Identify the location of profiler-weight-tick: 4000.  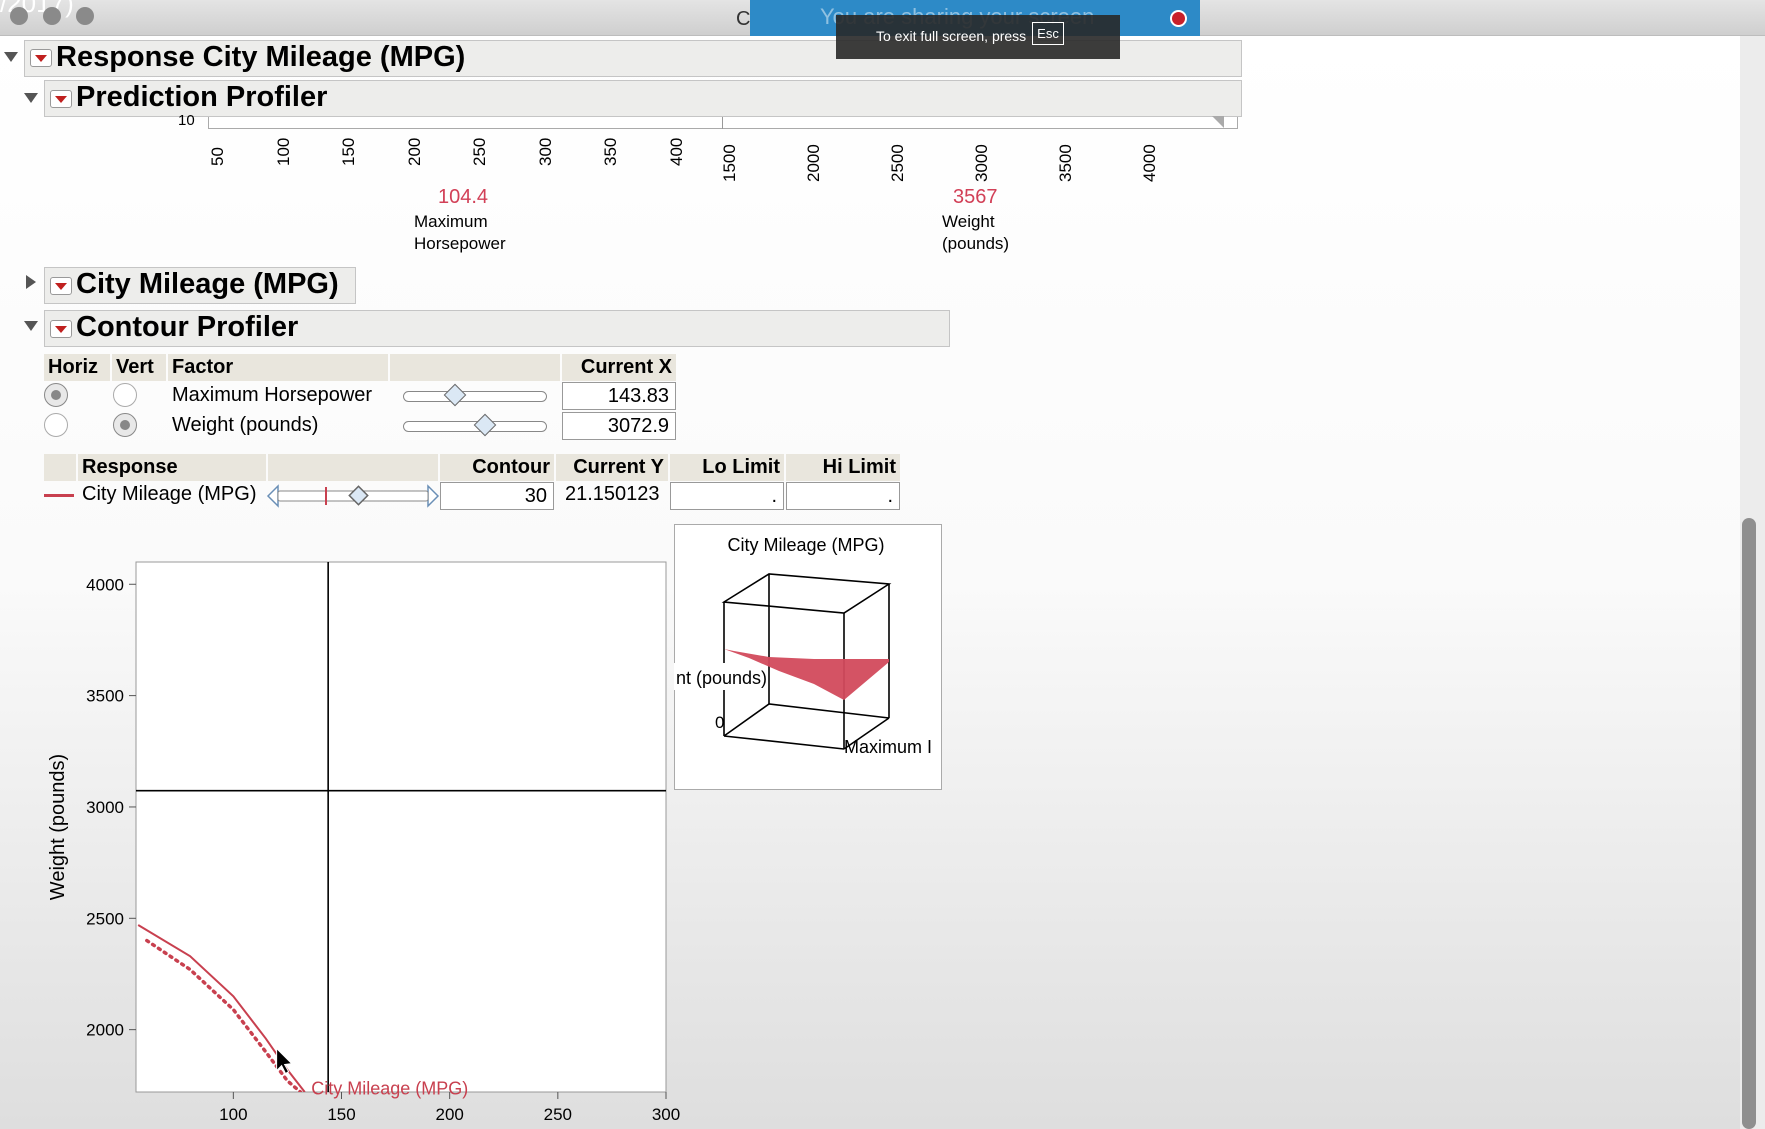
(1149, 163).